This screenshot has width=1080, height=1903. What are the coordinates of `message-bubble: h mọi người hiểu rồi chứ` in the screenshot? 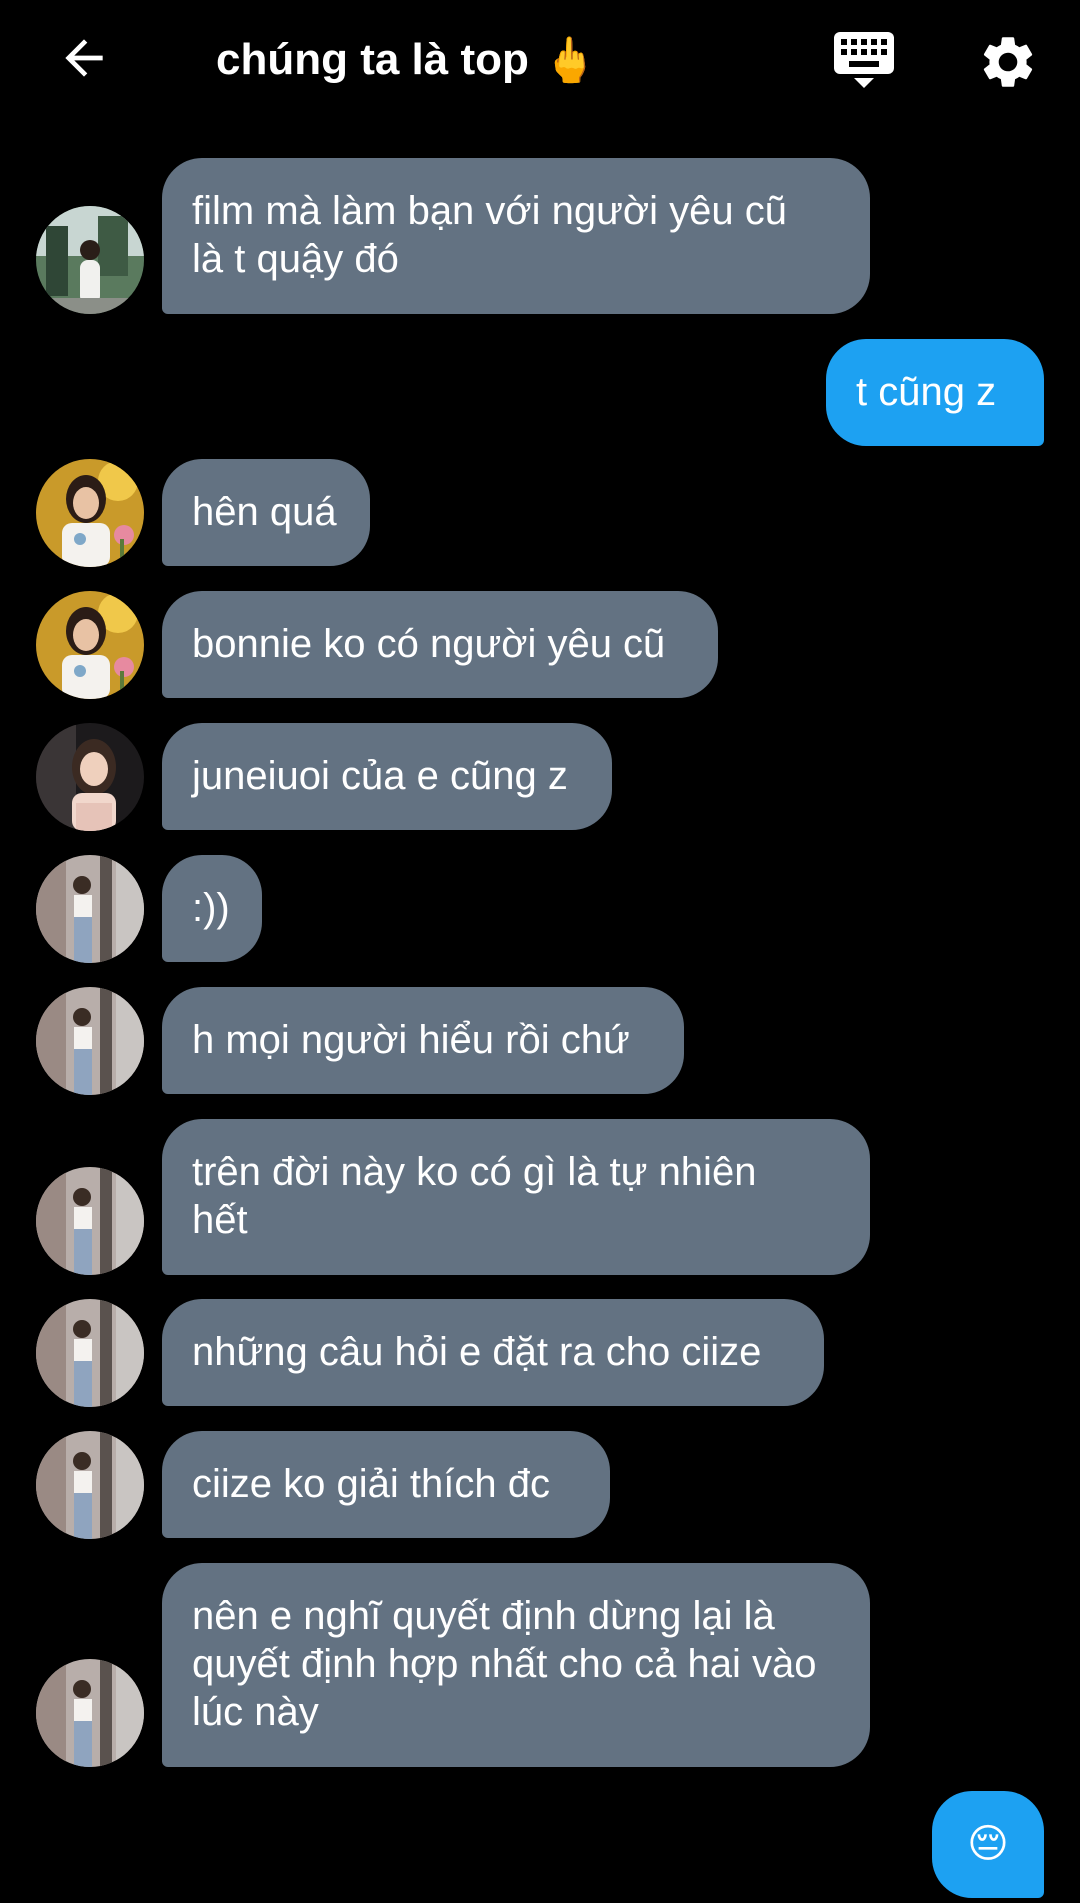 It's located at (423, 1040).